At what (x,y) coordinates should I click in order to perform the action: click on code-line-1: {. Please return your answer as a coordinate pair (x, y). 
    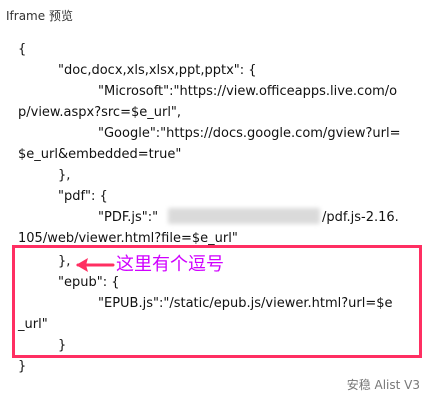
    Looking at the image, I should click on (22, 49).